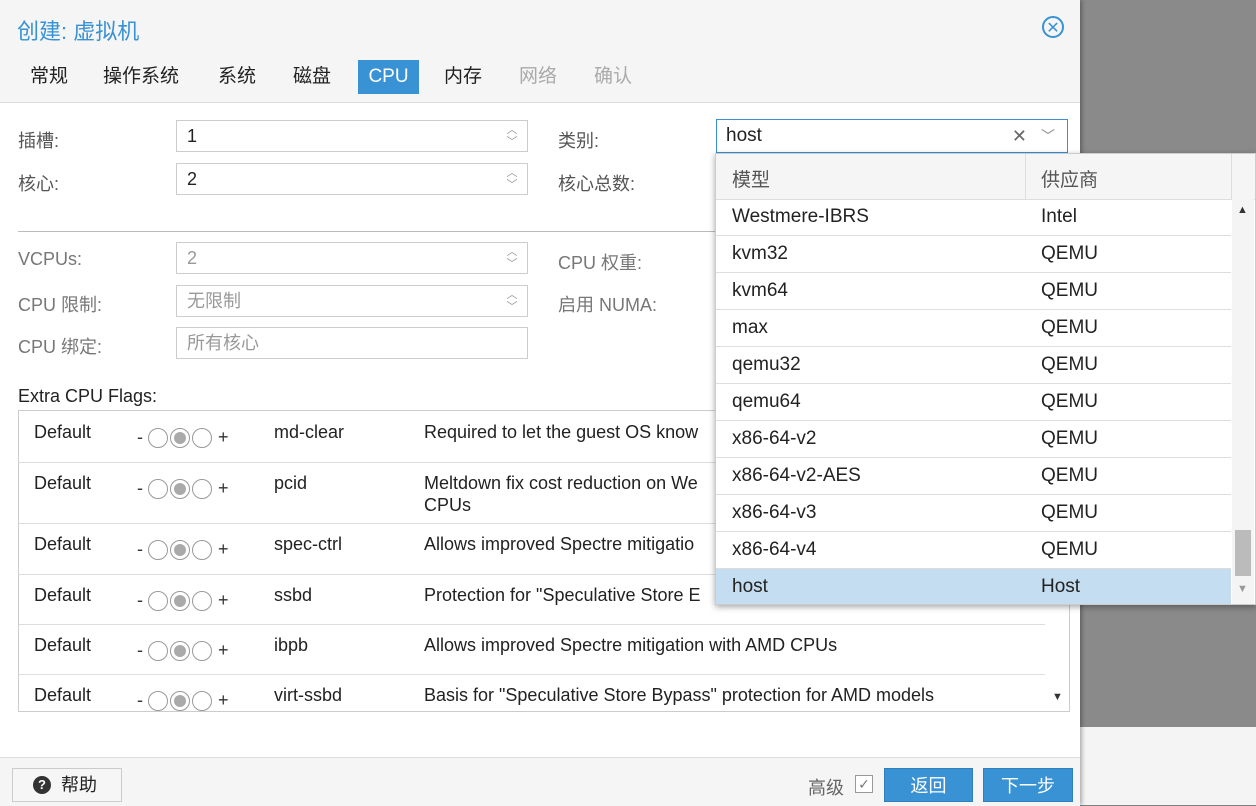 This screenshot has height=806, width=1256. Describe the element at coordinates (312, 77) in the screenshot. I see `tab-disks: 磁盘` at that location.